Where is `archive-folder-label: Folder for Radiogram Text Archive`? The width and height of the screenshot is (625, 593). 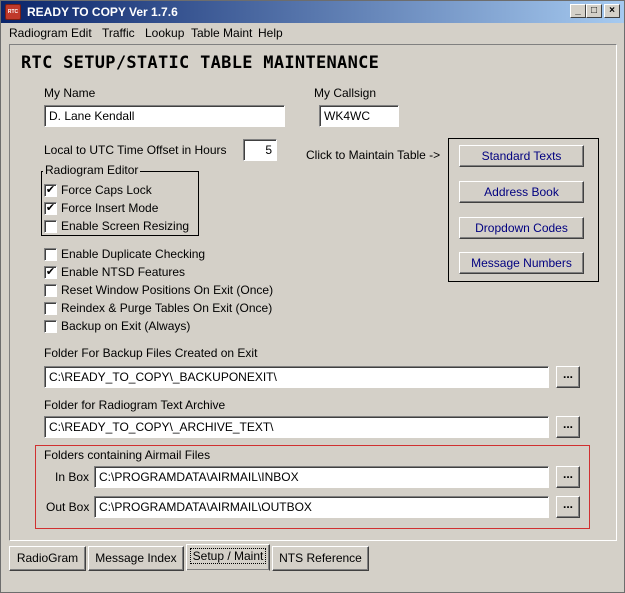 archive-folder-label: Folder for Radiogram Text Archive is located at coordinates (135, 405).